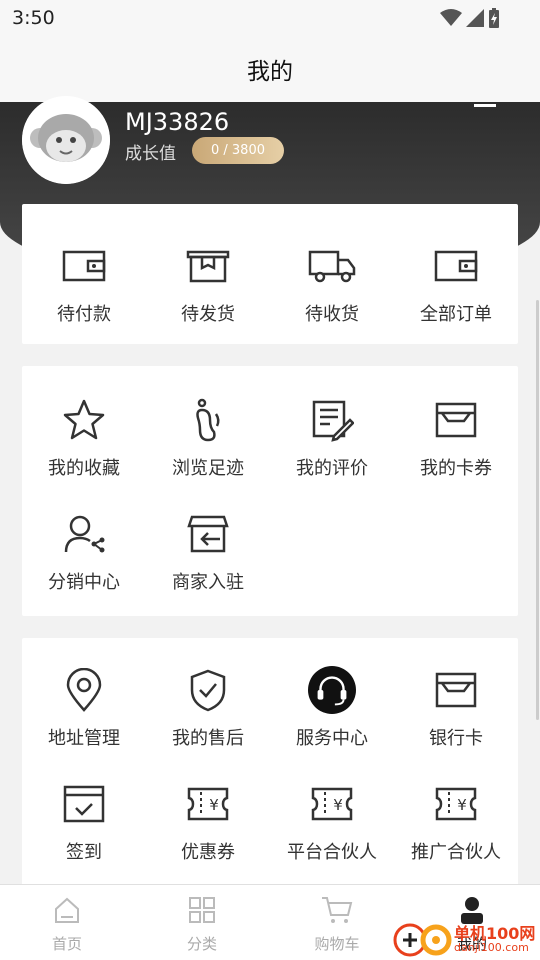 The height and width of the screenshot is (960, 540). I want to click on tab-home: 首页, so click(67, 924).